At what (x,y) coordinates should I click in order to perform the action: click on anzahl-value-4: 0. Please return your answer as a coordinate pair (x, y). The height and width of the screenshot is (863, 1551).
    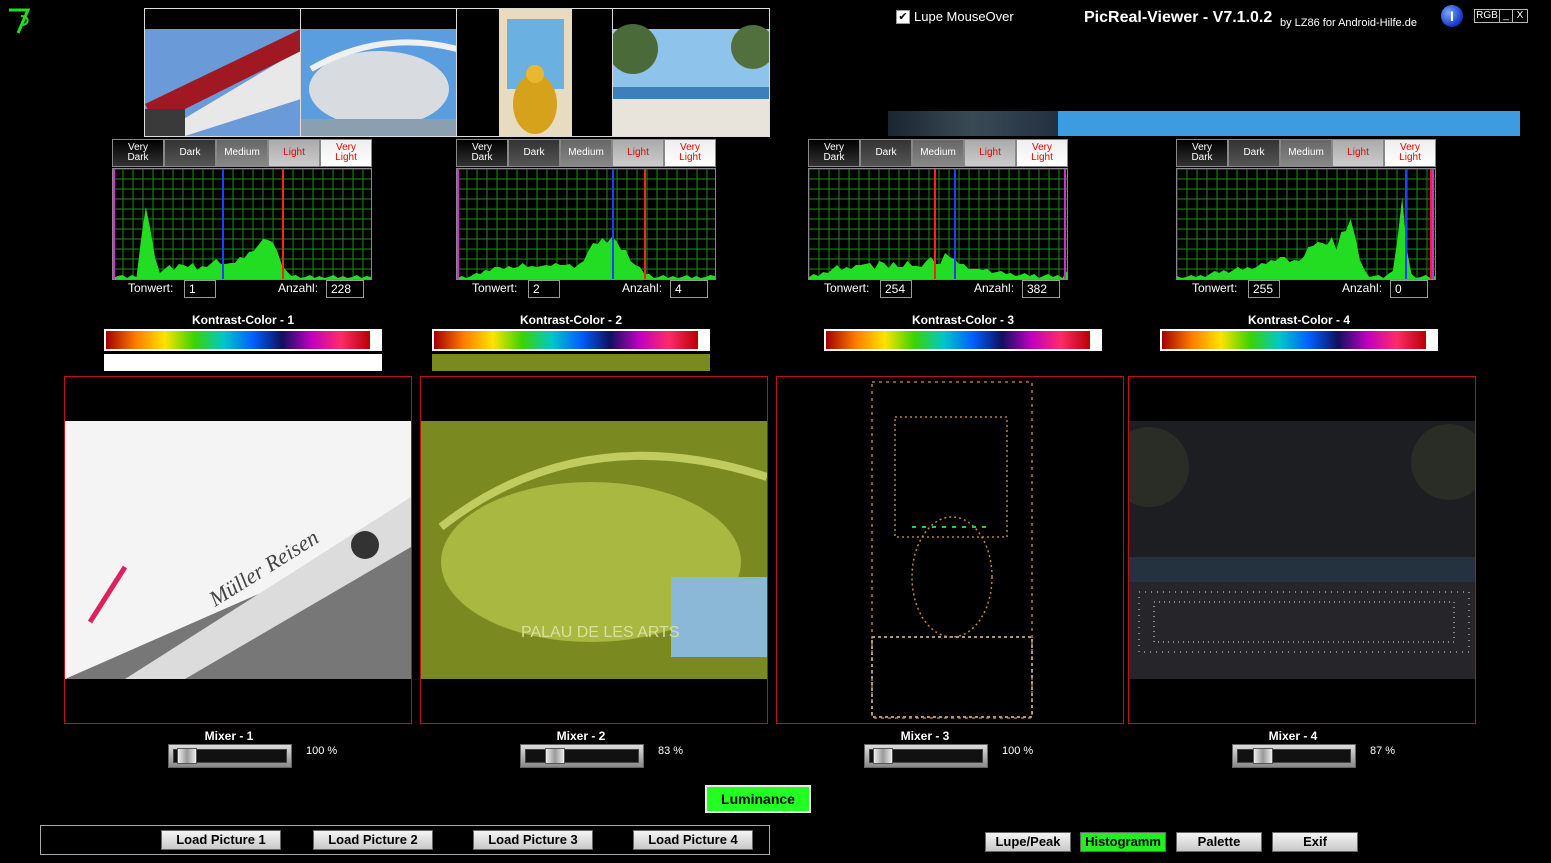
    Looking at the image, I should click on (1409, 289).